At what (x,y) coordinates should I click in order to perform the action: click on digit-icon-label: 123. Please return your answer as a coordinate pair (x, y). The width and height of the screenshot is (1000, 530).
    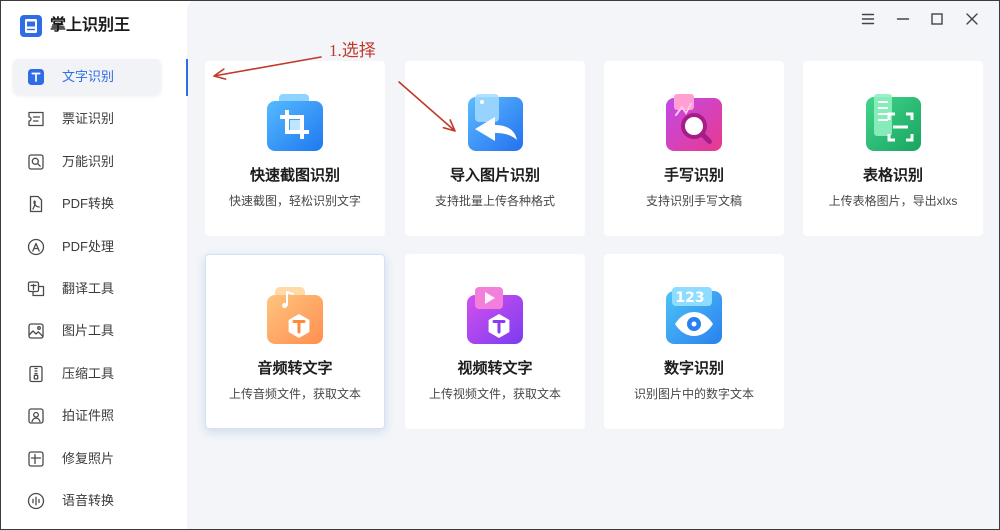
    Looking at the image, I should click on (689, 298).